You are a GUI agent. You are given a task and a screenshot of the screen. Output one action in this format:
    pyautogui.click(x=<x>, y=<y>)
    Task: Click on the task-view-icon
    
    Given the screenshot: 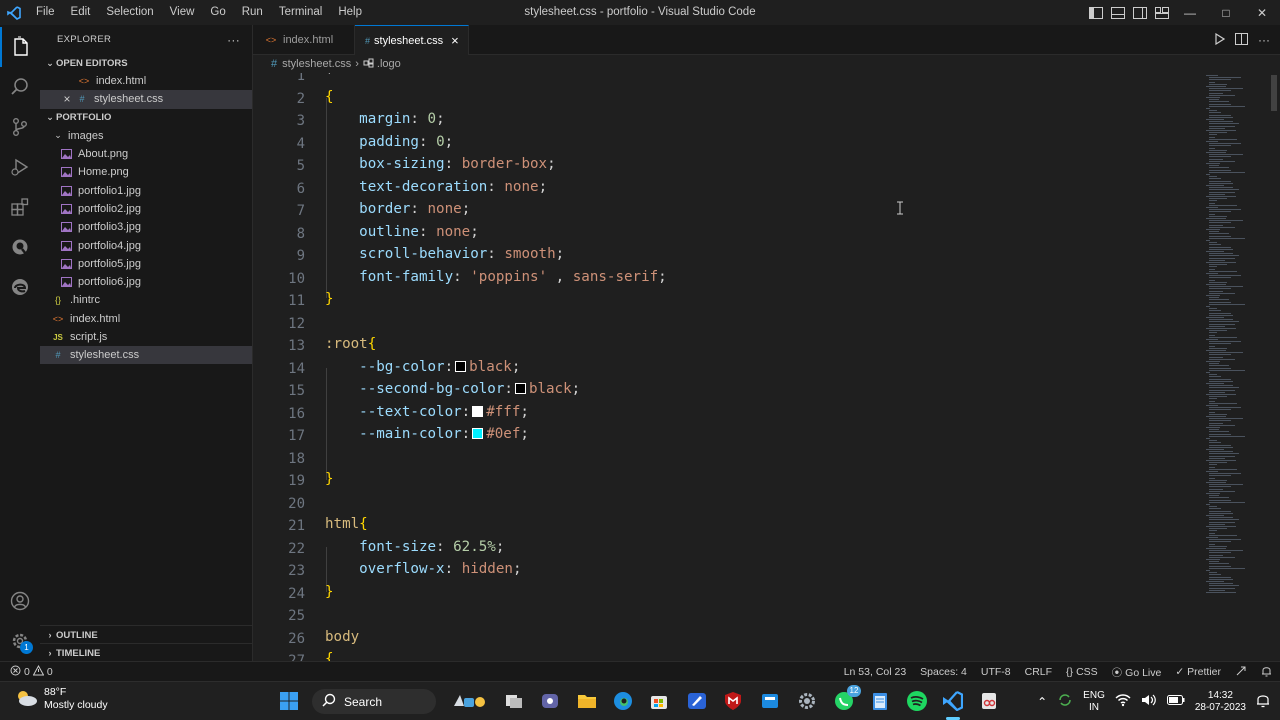 What is the action you would take?
    pyautogui.click(x=514, y=701)
    